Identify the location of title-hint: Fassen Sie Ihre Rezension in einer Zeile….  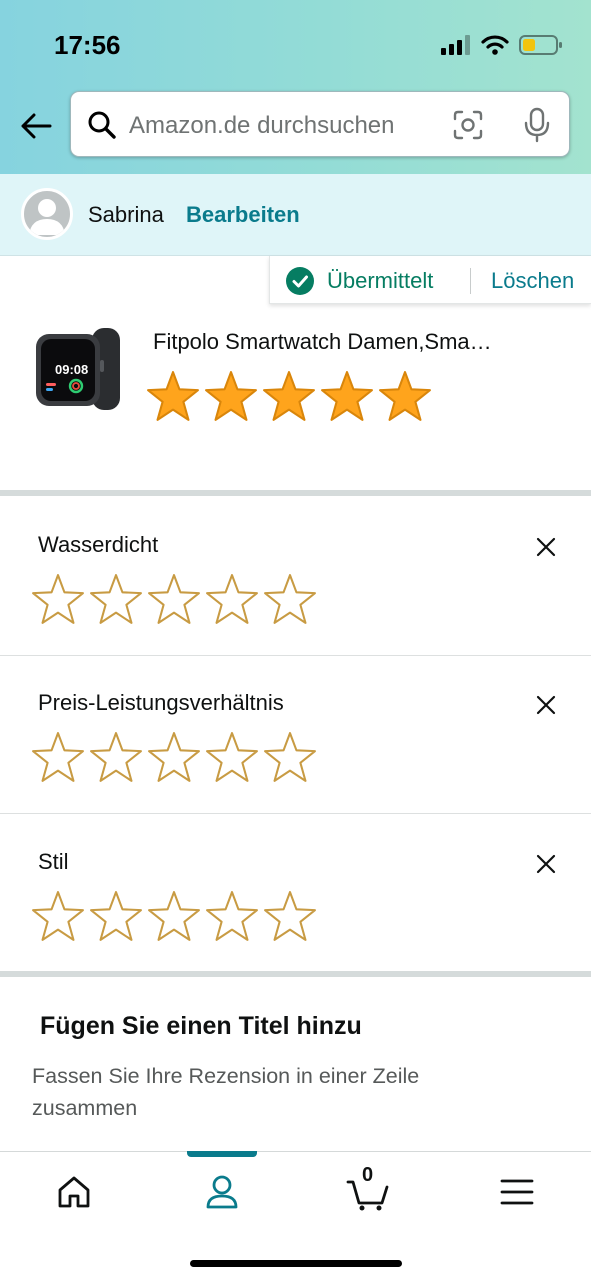
(262, 1092).